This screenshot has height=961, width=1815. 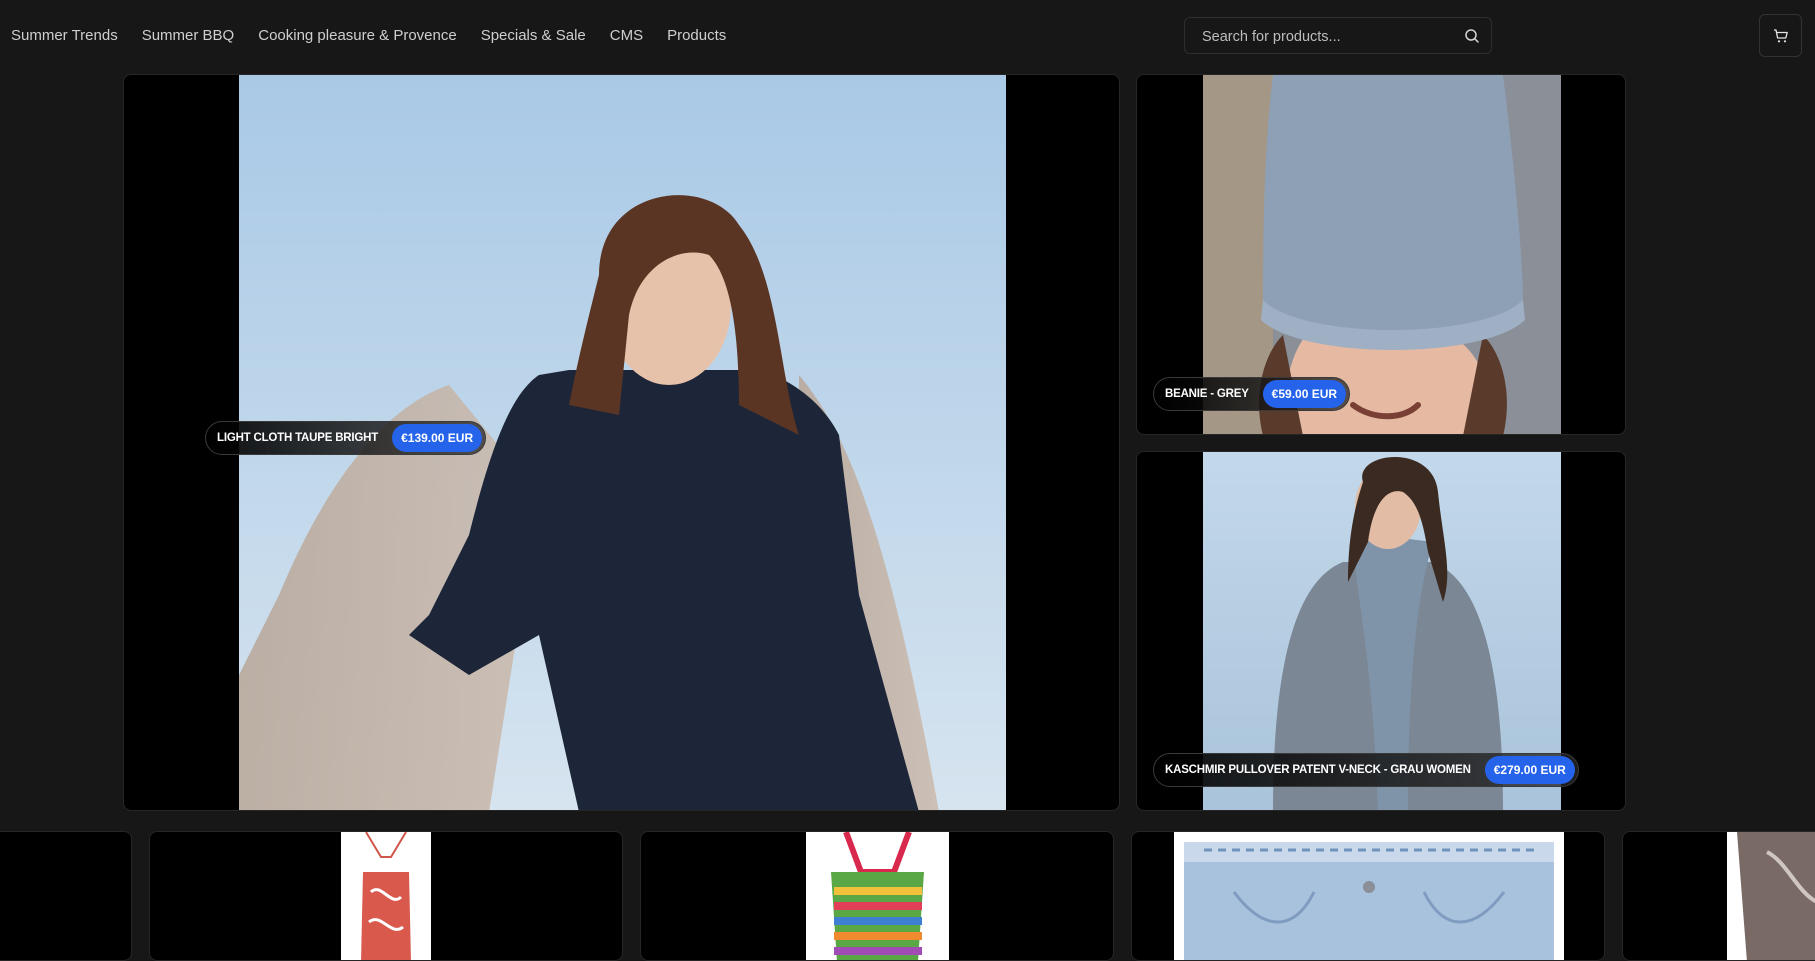 I want to click on product-price-badge: €59.00 EUR, so click(x=1304, y=394).